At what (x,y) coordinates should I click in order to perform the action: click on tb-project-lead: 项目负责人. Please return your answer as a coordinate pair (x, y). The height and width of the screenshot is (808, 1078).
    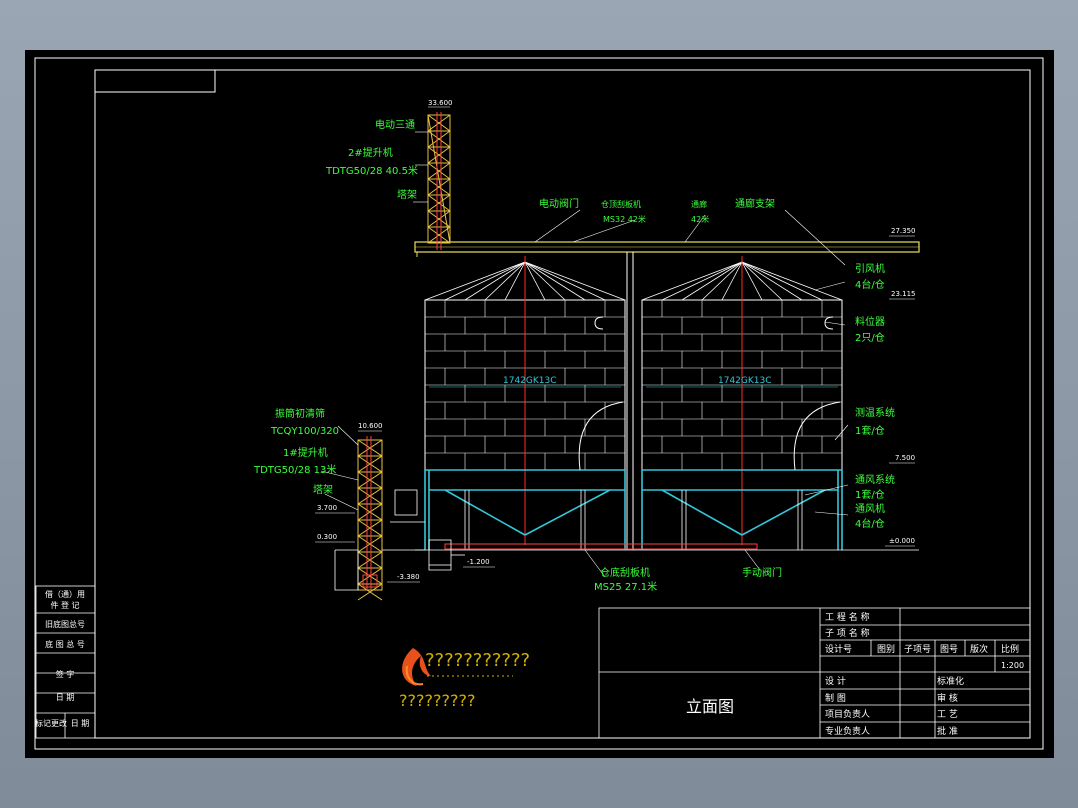
    Looking at the image, I should click on (847, 714).